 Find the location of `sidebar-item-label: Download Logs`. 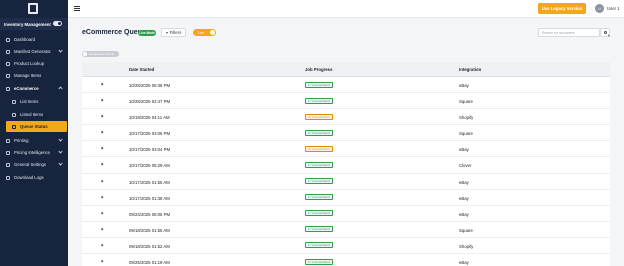

sidebar-item-label: Download Logs is located at coordinates (29, 177).